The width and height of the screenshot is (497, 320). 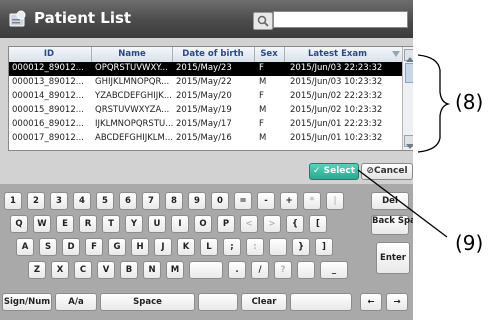 I want to click on callout-8: (8), so click(x=469, y=102).